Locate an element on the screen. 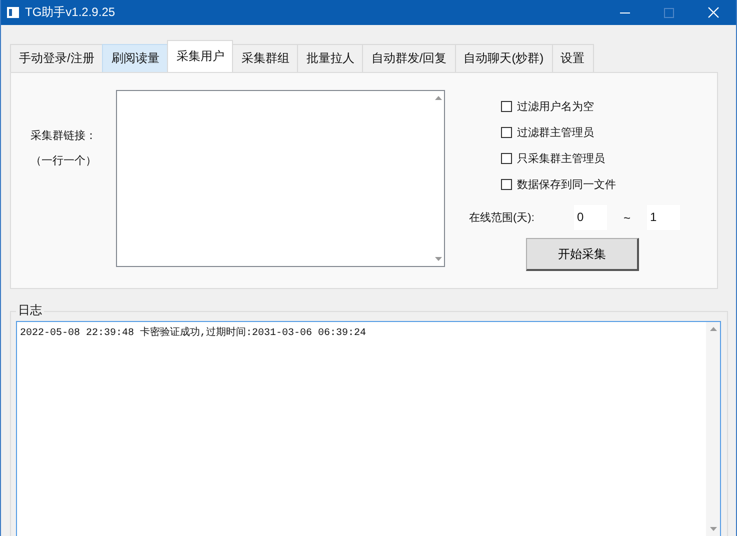  tab: 刷阅读量 is located at coordinates (135, 58).